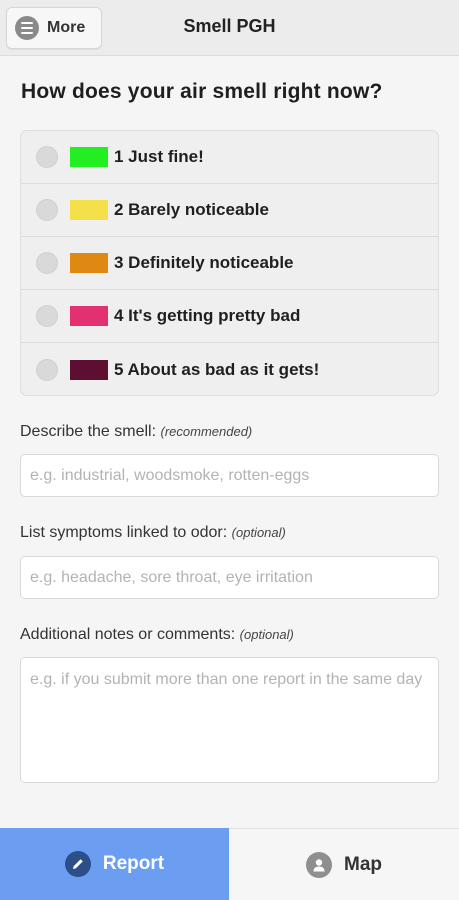  I want to click on symptoms-note: (optional), so click(258, 532).